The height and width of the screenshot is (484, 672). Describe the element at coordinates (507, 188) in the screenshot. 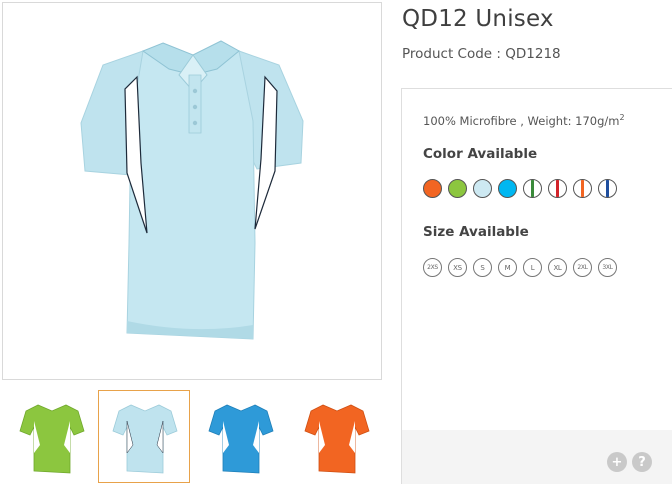

I see `color-swatch-sky-blue` at that location.